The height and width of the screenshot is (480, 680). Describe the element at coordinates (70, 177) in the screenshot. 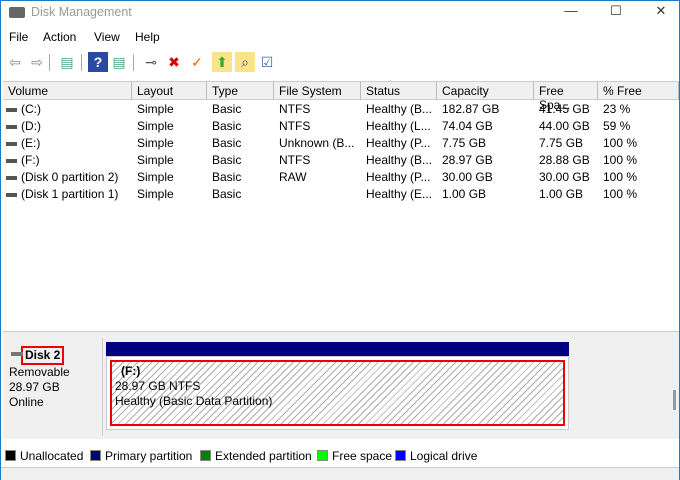

I see `cell-text: (Disk 0 partition 2)` at that location.